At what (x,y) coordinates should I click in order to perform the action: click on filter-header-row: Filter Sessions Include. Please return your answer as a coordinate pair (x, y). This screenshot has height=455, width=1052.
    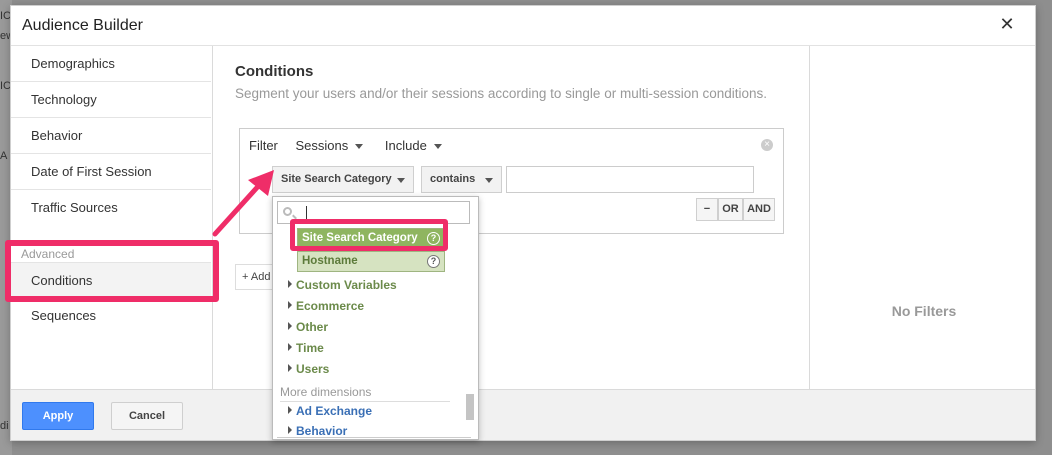
    Looking at the image, I should click on (354, 145).